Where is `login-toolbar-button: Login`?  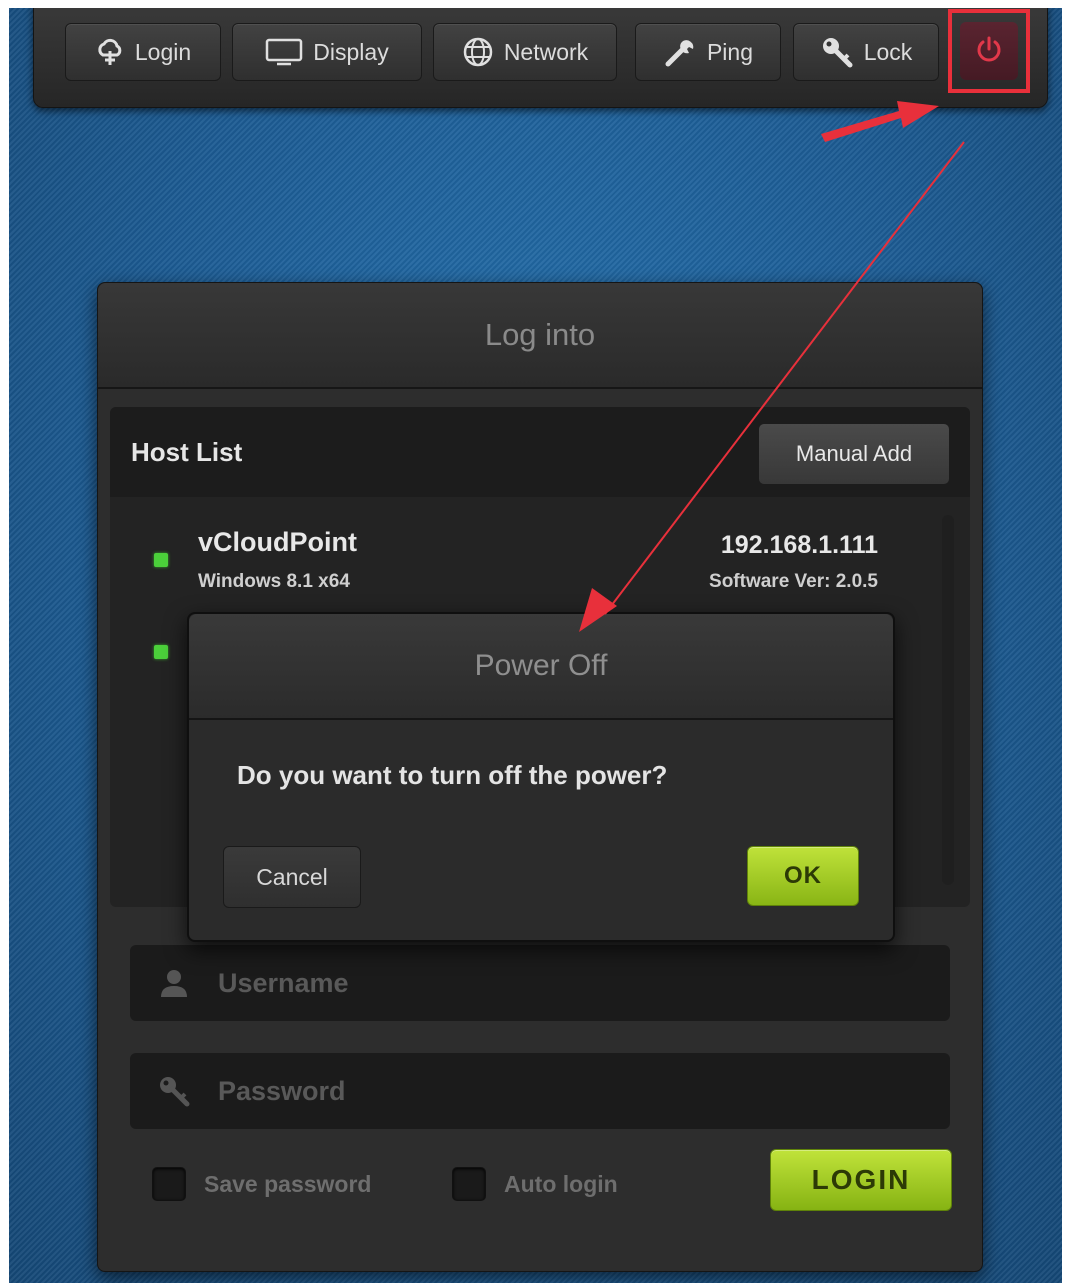
login-toolbar-button: Login is located at coordinates (143, 52).